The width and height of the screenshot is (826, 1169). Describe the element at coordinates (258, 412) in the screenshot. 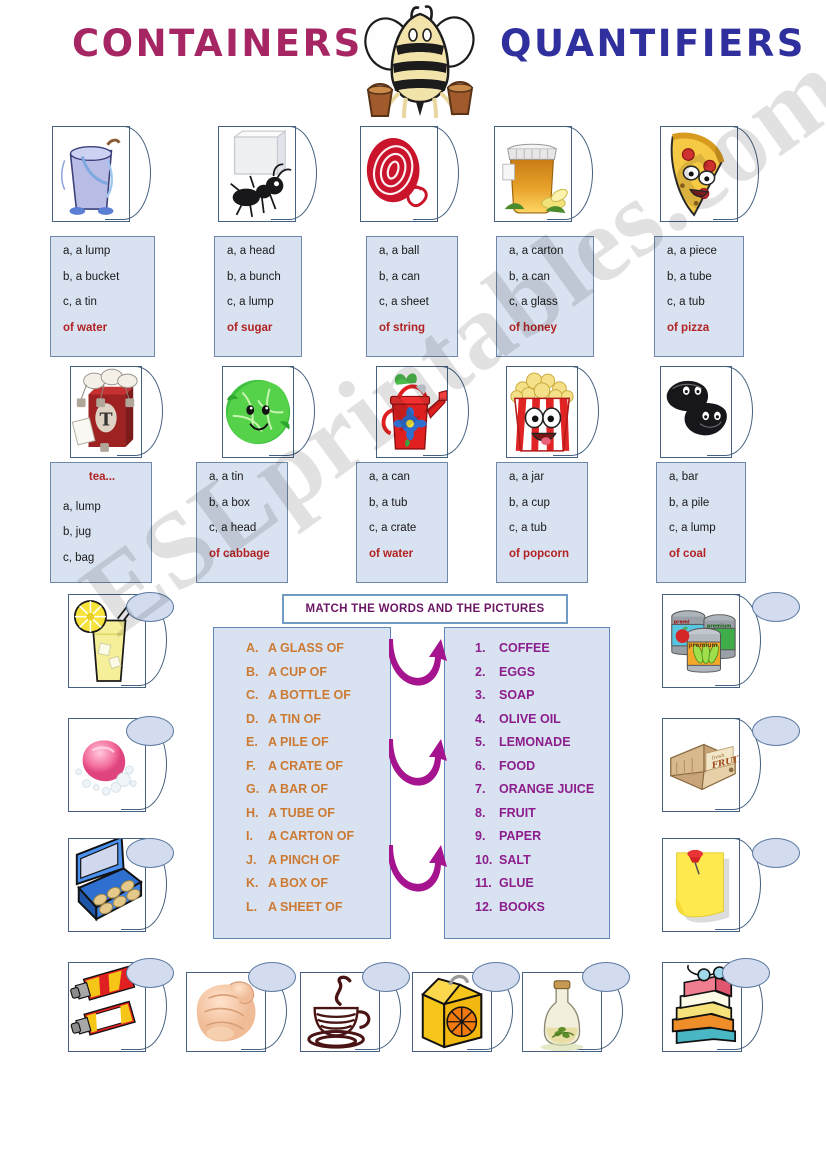

I see `cabbage-icon` at that location.